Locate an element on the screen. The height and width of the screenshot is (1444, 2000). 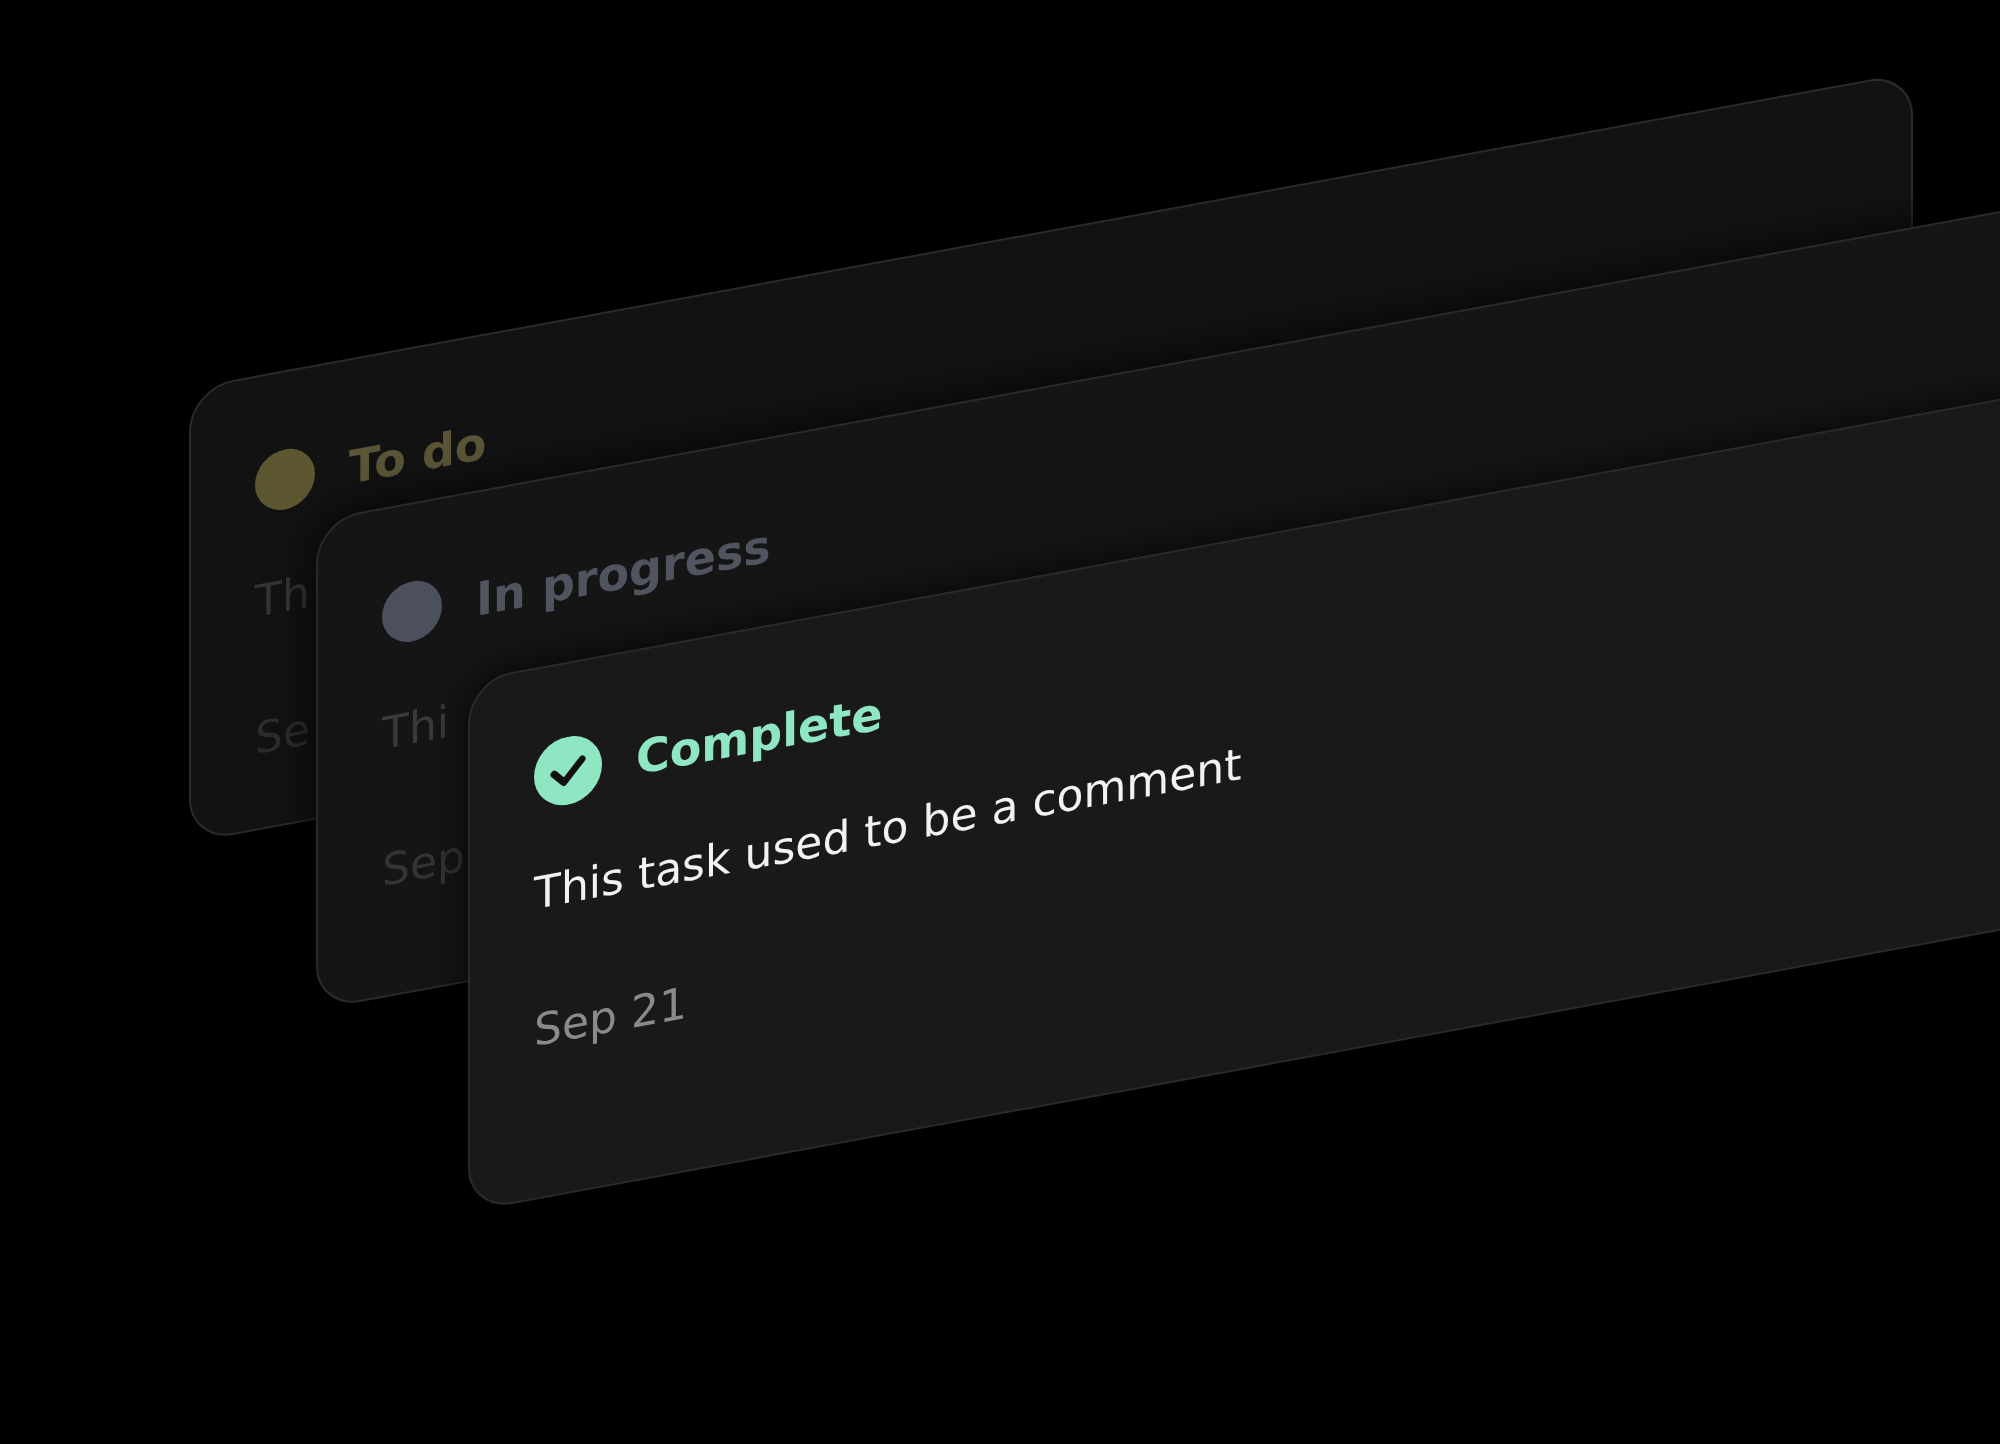
status-label: In progress is located at coordinates (623, 572).